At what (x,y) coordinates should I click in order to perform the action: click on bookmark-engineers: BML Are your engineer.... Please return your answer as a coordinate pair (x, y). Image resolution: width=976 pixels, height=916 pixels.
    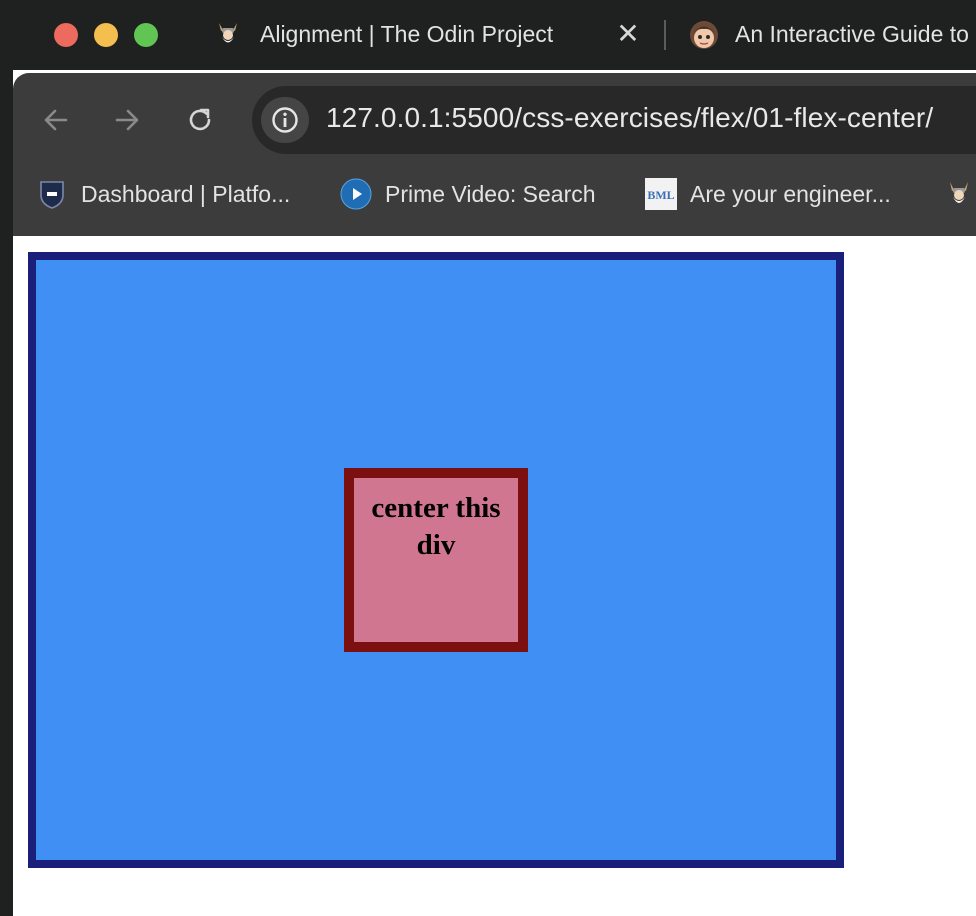
    Looking at the image, I should click on (768, 194).